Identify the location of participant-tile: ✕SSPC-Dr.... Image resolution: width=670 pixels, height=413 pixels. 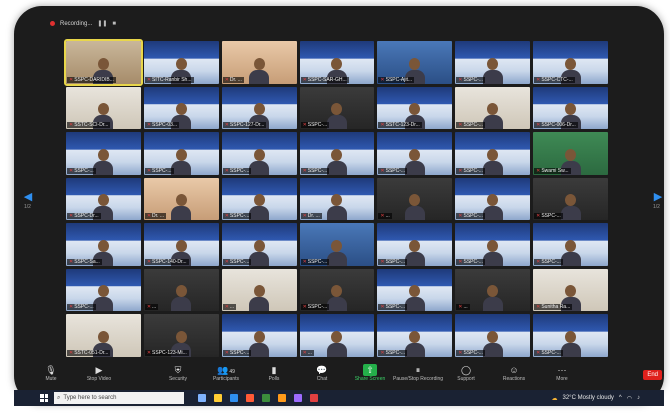
(103, 199).